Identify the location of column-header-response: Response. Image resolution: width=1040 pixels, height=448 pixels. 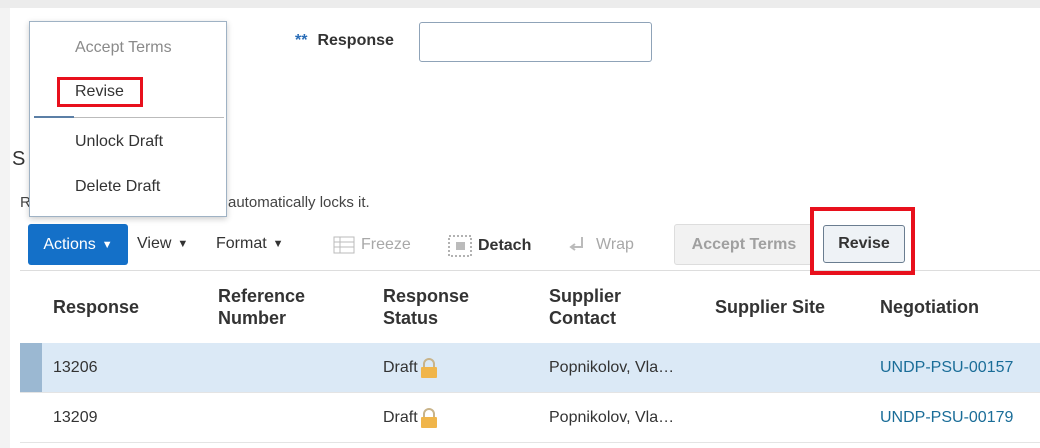
(96, 307).